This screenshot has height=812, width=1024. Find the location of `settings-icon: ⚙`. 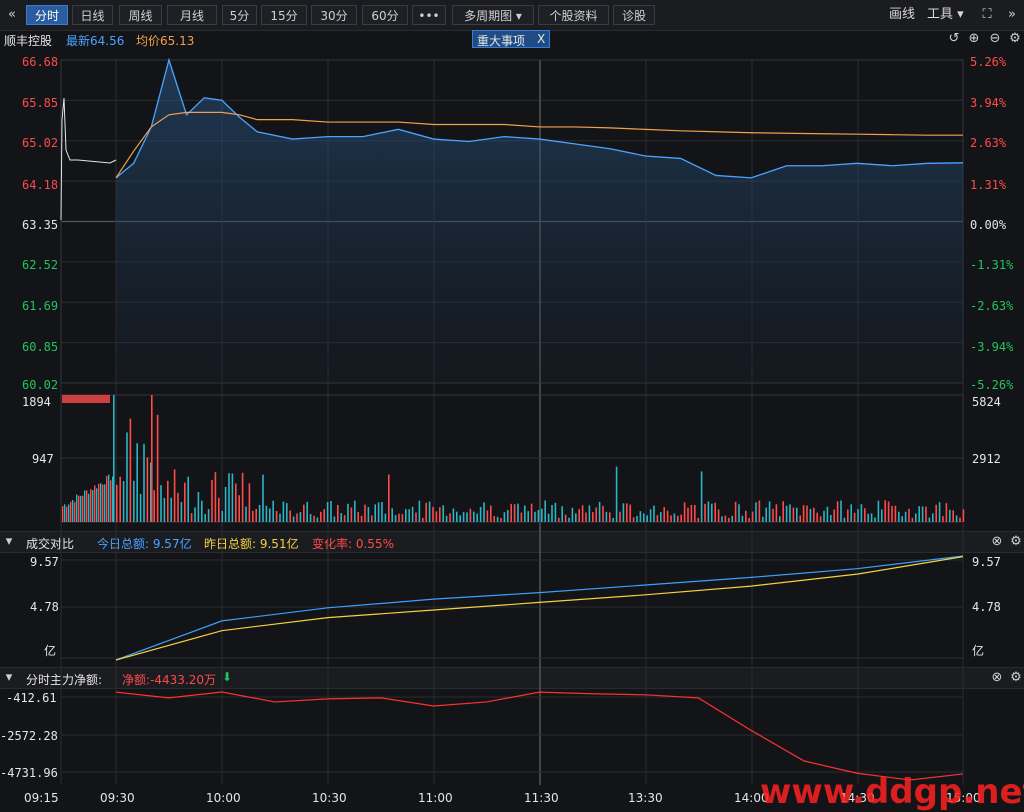

settings-icon: ⚙ is located at coordinates (1015, 39).